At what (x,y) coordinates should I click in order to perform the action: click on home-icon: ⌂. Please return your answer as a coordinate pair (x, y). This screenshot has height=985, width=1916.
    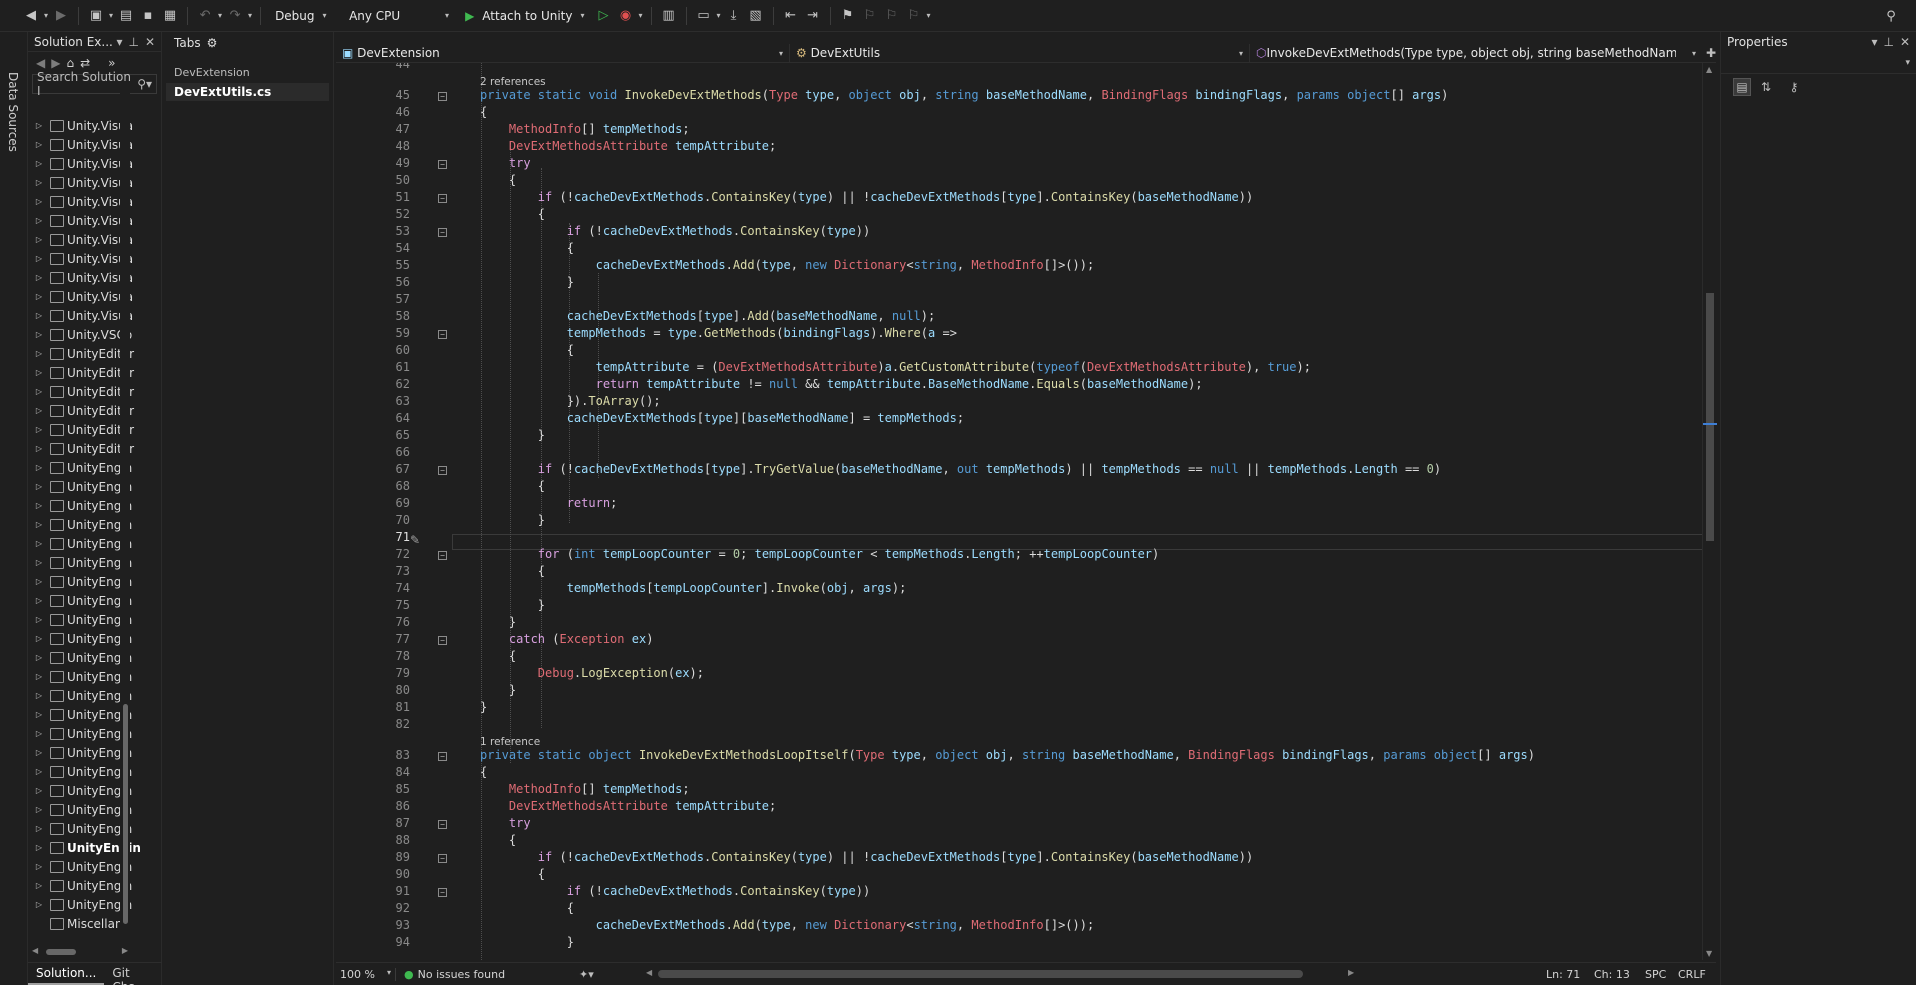
    Looking at the image, I should click on (70, 63).